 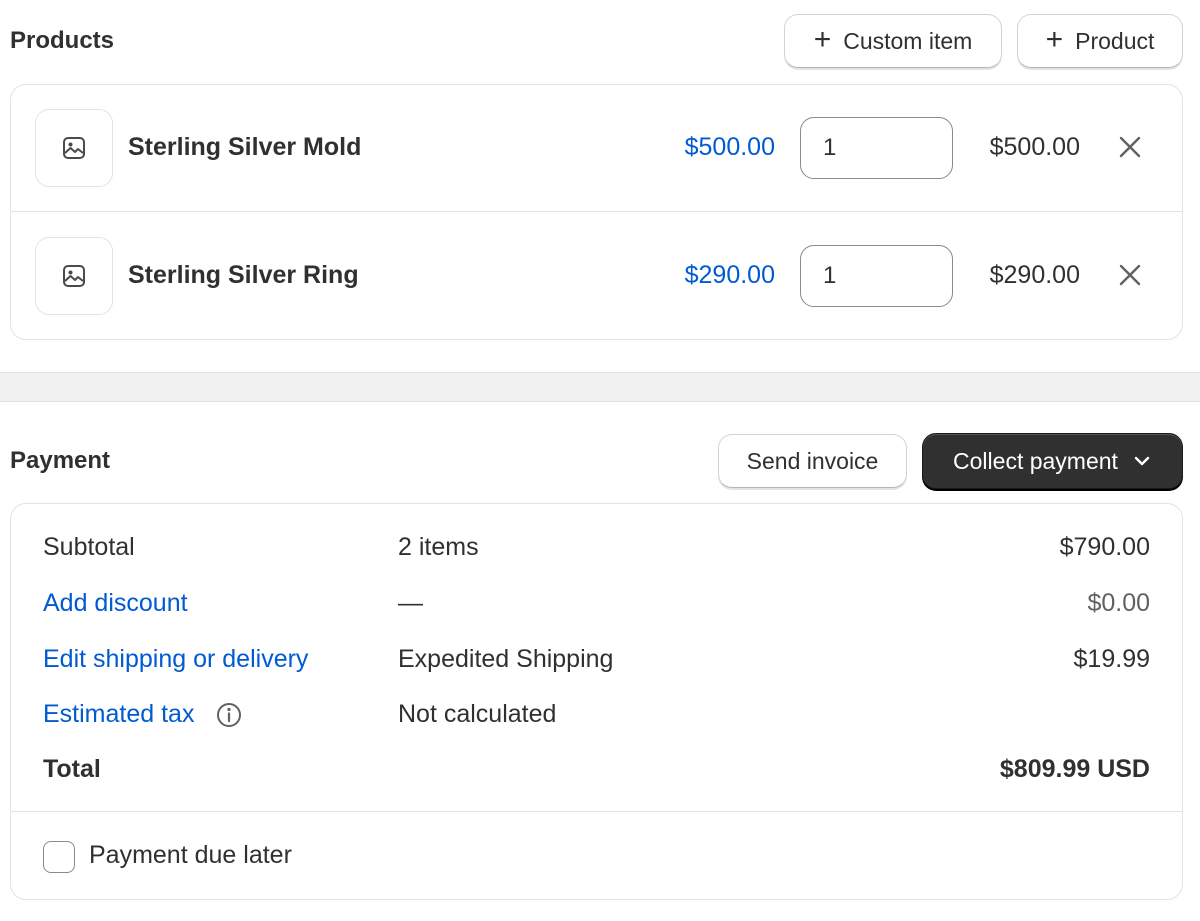 I want to click on product-row: Sterling Silver Ring $290.00 $290.00, so click(x=596, y=276).